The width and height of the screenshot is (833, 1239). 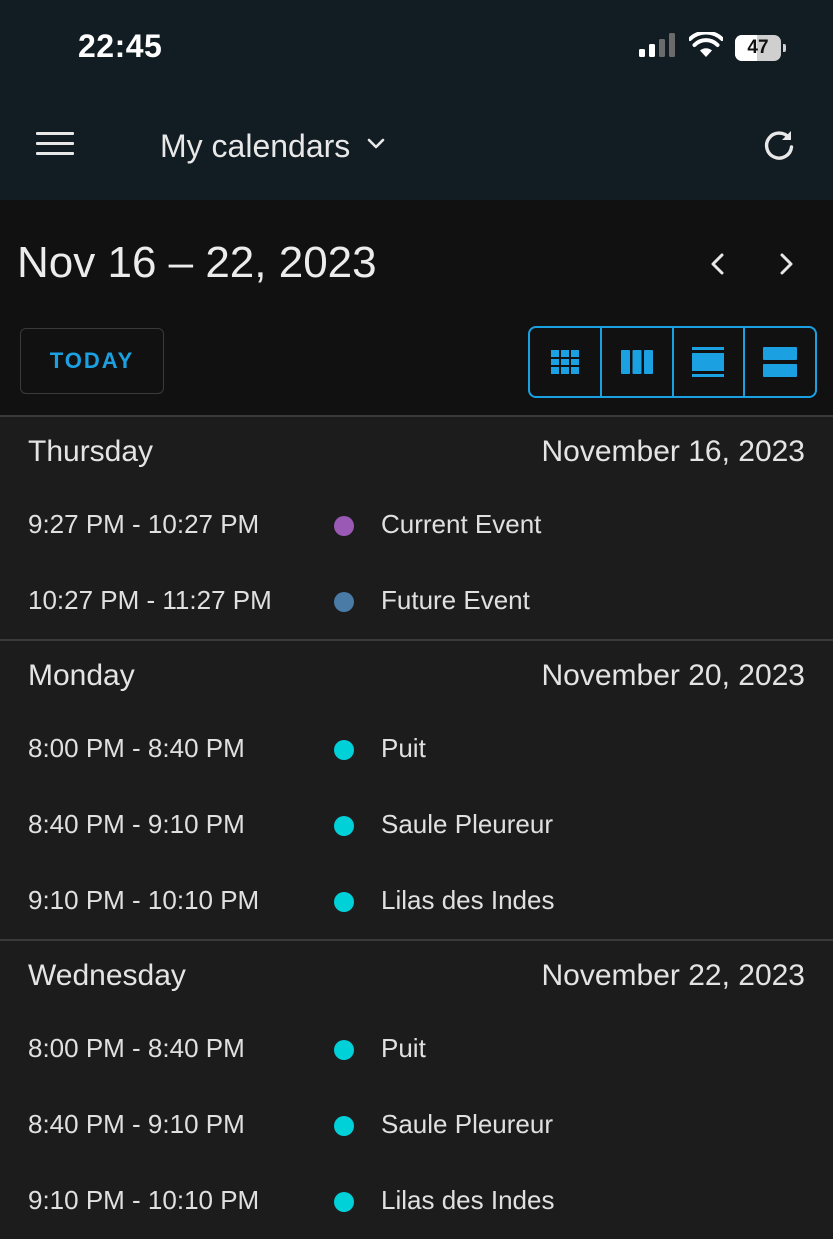 I want to click on day-header: Thursday November 16, 2023, so click(x=416, y=452).